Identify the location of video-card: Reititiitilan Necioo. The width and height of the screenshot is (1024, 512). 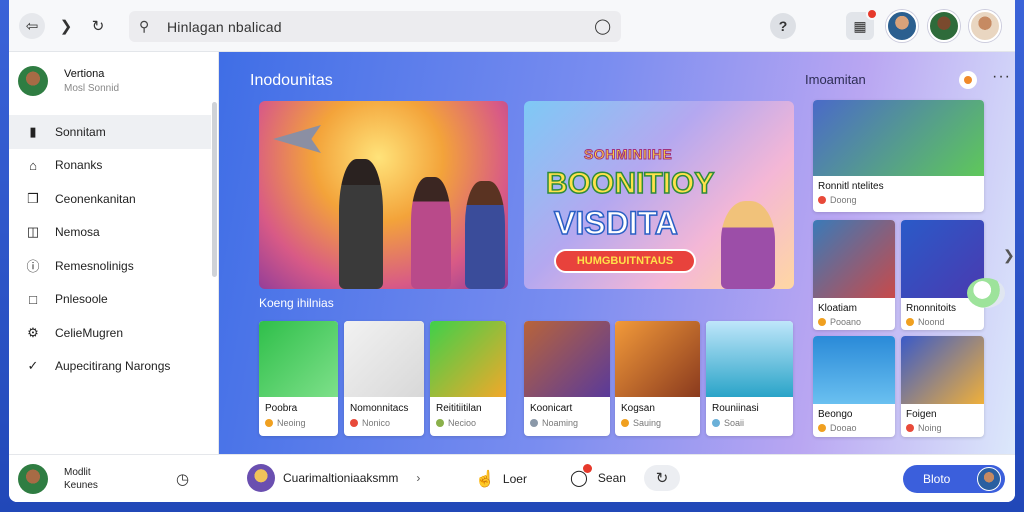
(468, 378).